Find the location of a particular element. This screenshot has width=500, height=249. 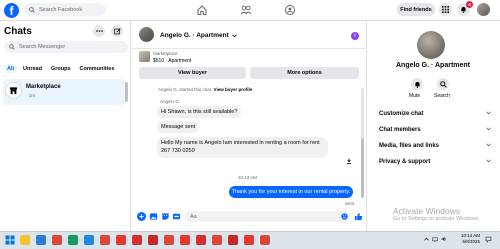

view-buyer-button: View buyer is located at coordinates (192, 73).